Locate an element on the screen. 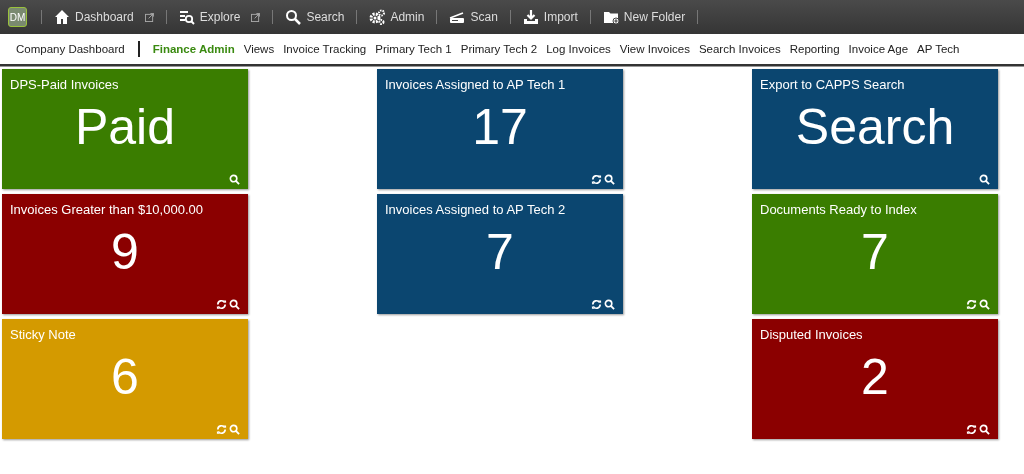  toolbar-button: Dashboard is located at coordinates (104, 17).